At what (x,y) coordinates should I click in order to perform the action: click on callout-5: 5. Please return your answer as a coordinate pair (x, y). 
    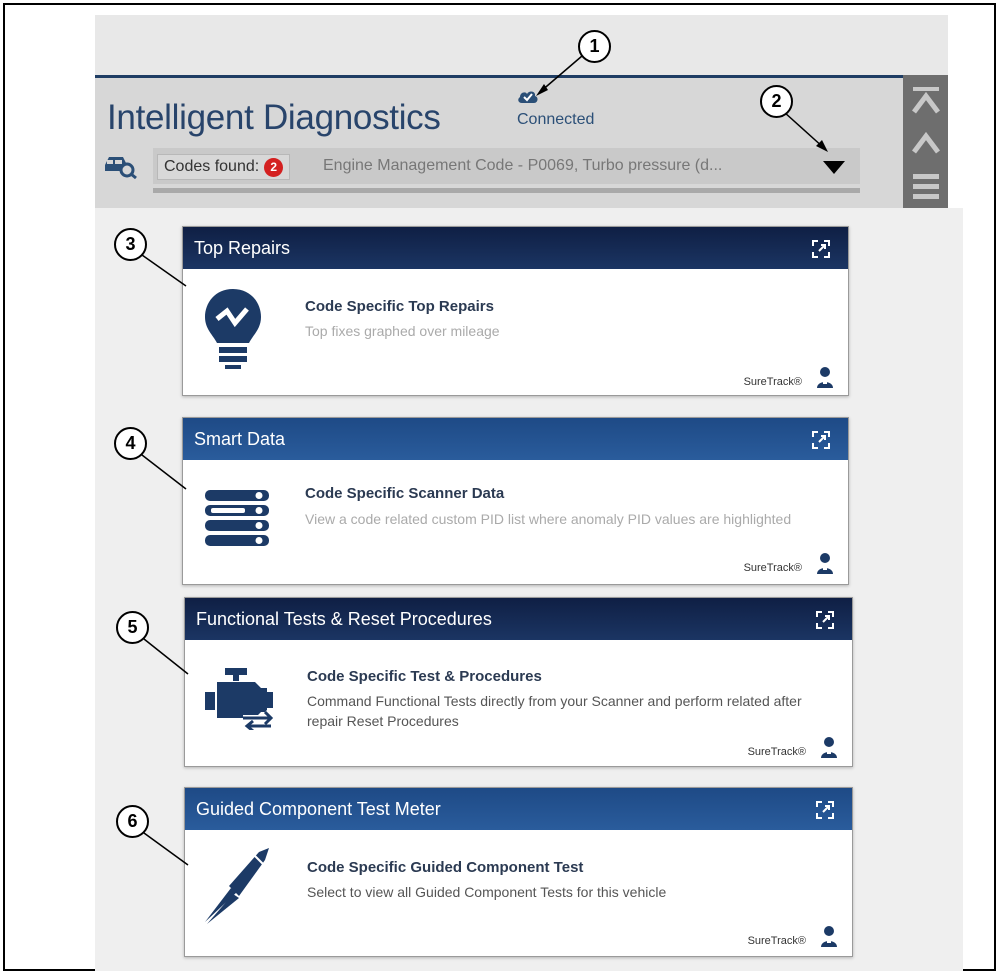
    Looking at the image, I should click on (132, 627).